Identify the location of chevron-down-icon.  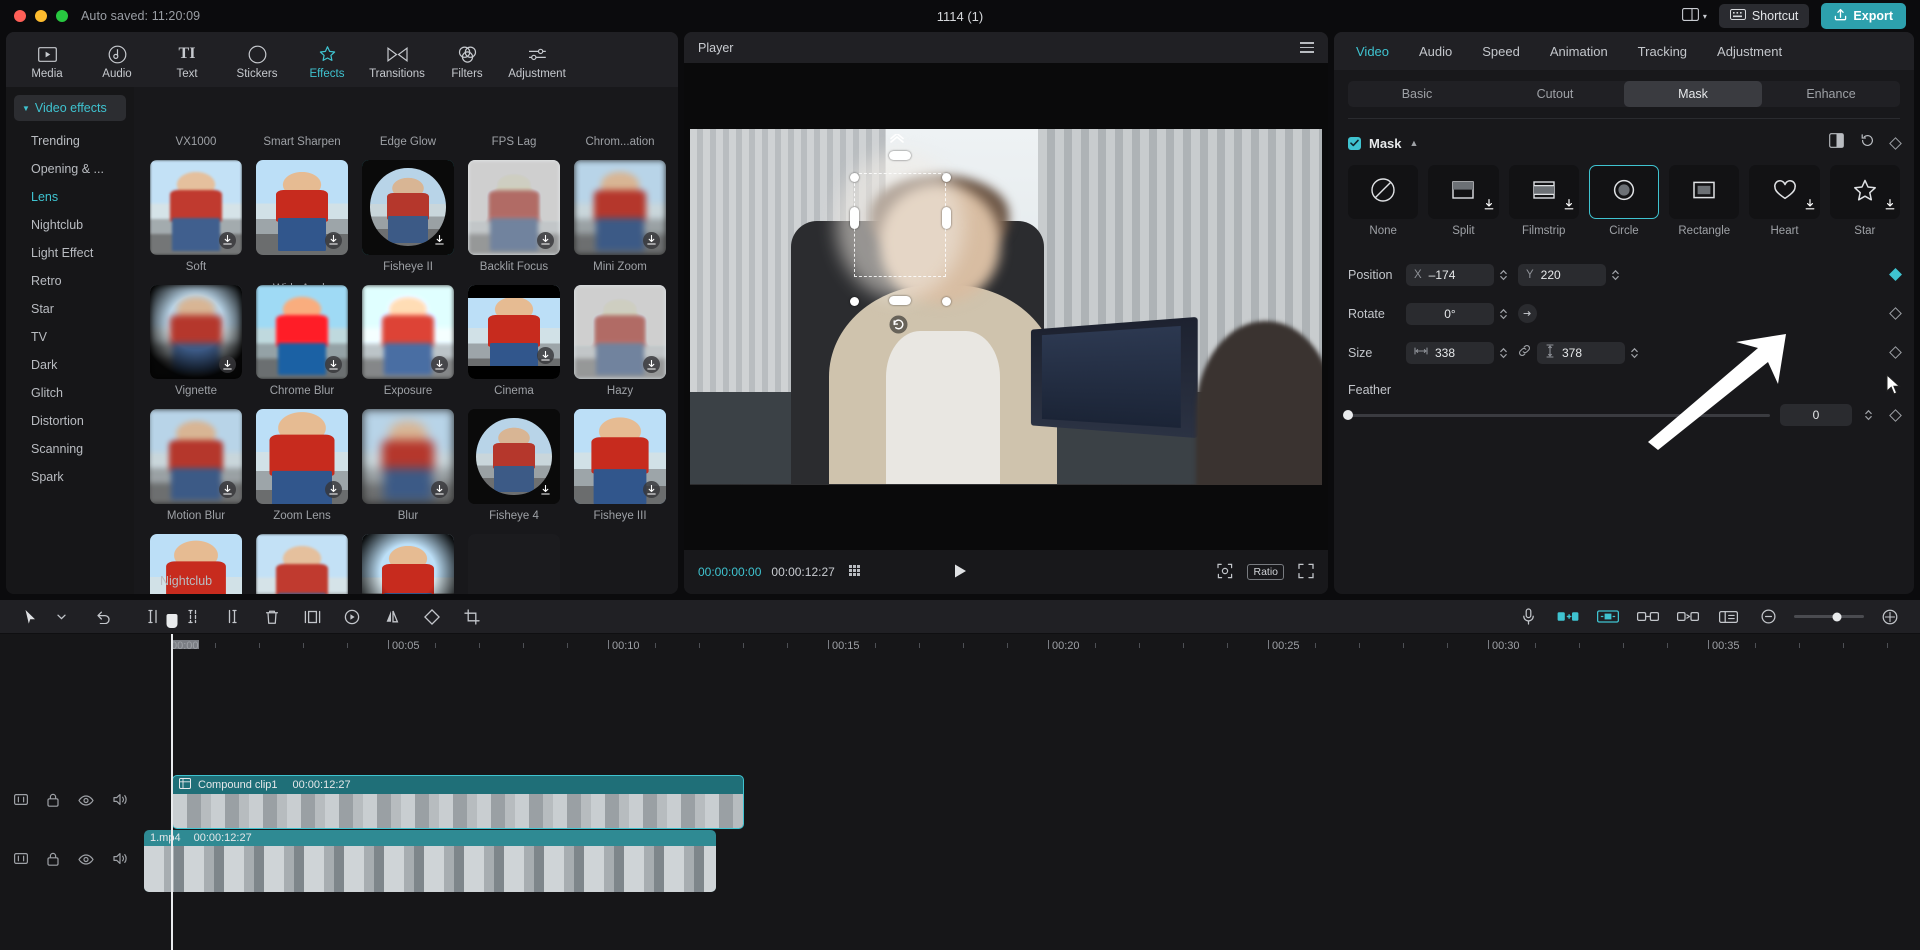
(61, 617).